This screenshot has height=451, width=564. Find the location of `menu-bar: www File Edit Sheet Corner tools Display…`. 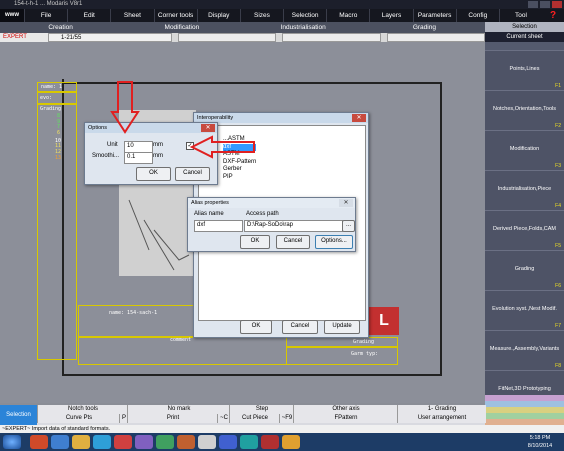

menu-bar: www File Edit Sheet Corner tools Display… is located at coordinates (282, 15).